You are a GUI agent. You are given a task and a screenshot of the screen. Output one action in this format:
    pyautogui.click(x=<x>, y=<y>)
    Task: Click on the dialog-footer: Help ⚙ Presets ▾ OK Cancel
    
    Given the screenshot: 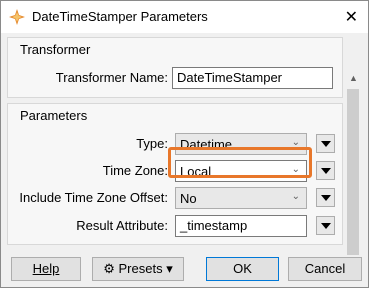 What is the action you would take?
    pyautogui.click(x=184, y=269)
    